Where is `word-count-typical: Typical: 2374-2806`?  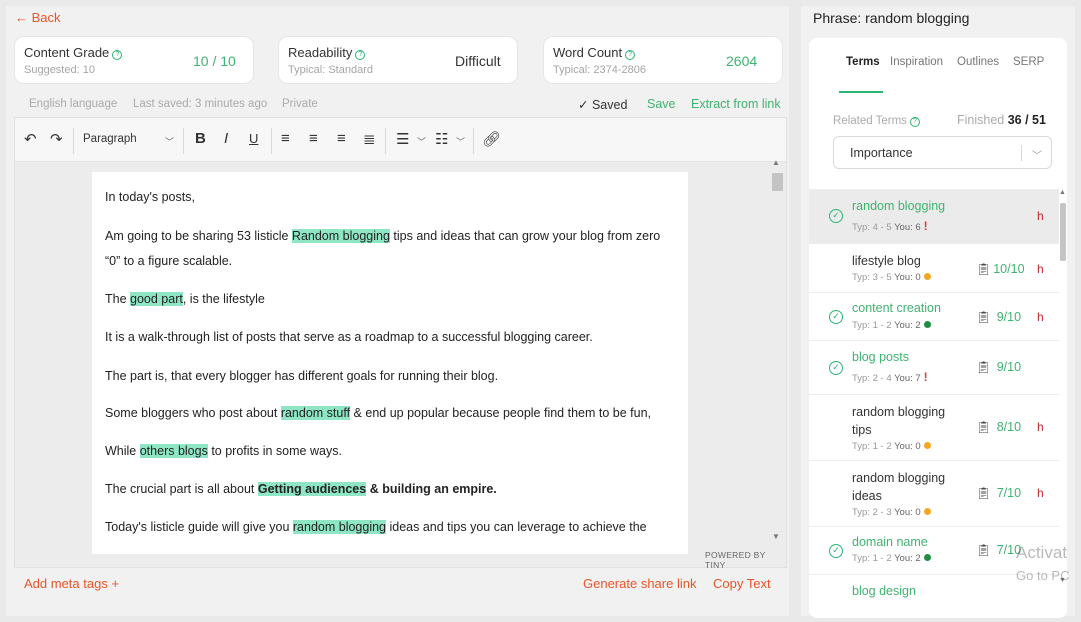 word-count-typical: Typical: 2374-2806 is located at coordinates (599, 70).